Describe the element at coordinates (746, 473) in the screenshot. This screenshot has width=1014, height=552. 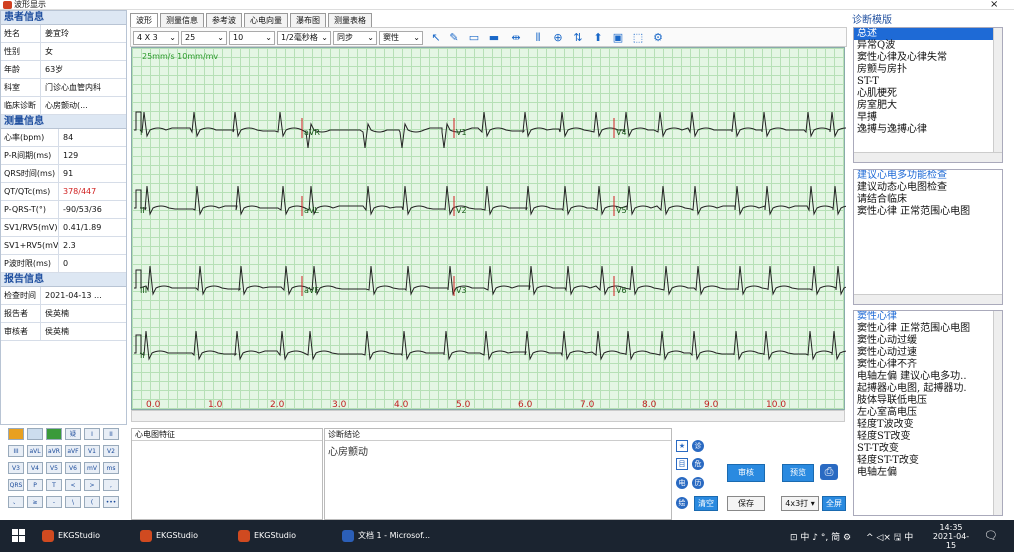
I see `review-button: 审核` at that location.